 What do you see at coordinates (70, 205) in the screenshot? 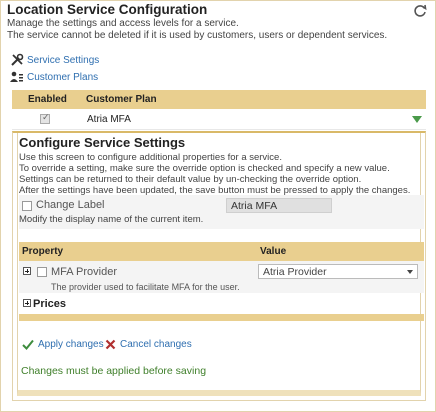
I see `change-label-label: Change Label` at bounding box center [70, 205].